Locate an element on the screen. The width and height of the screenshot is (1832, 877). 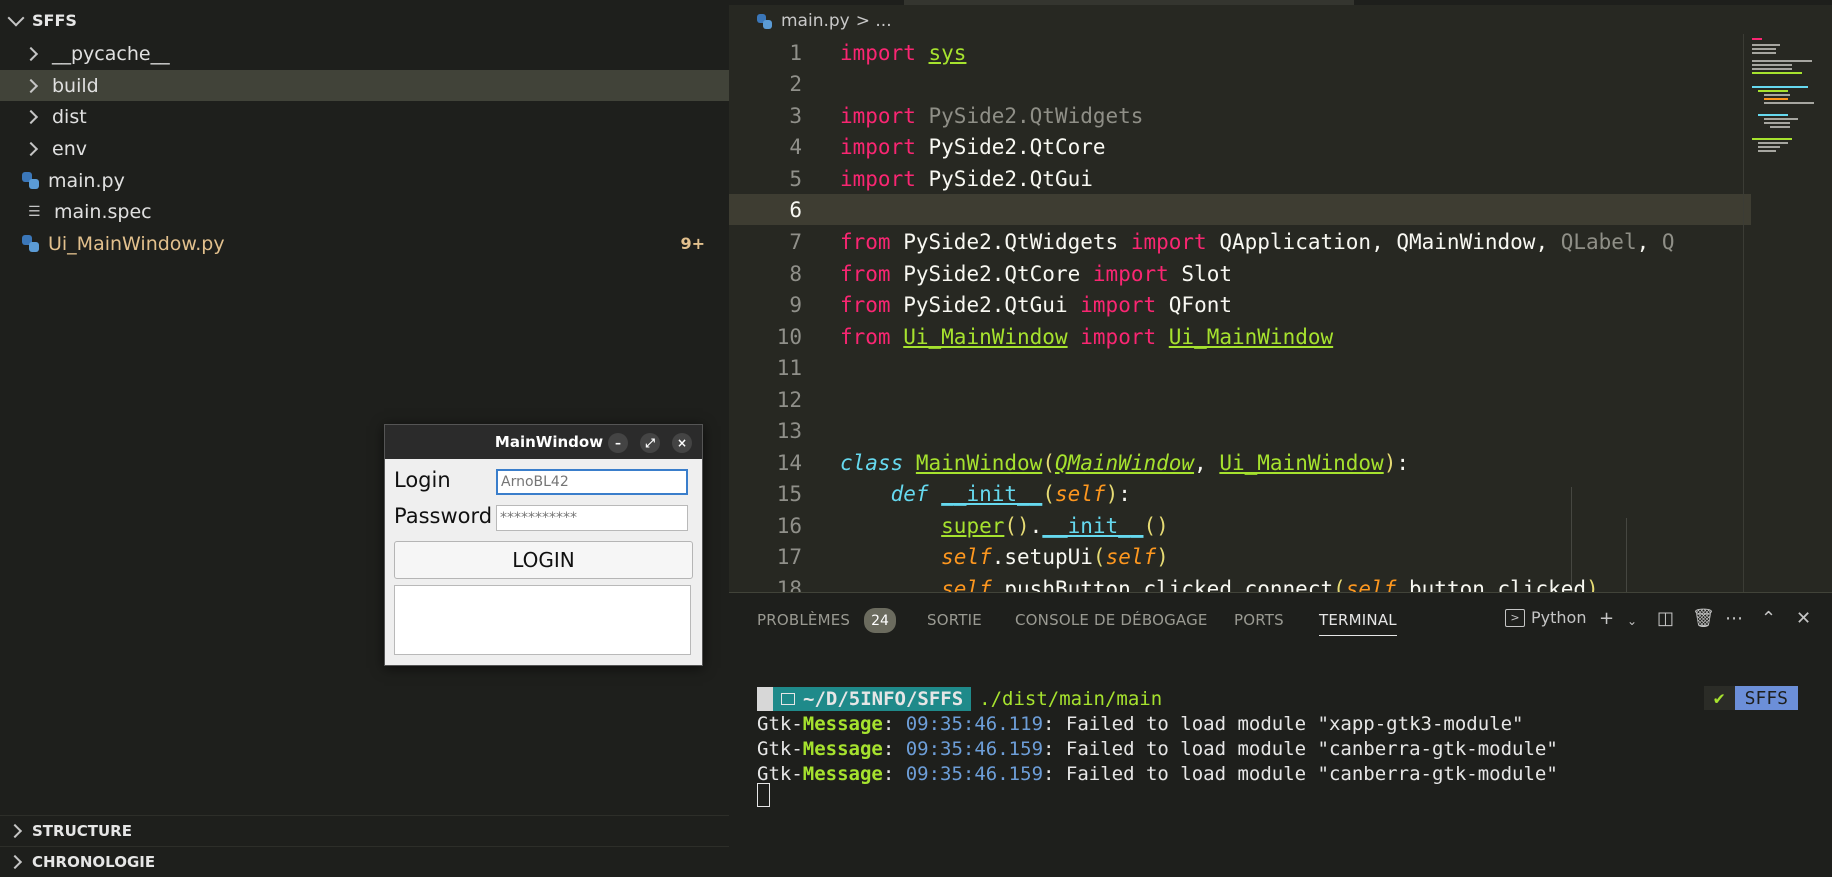
tab-console-debogage: CONSOLE DE DÉBOGAGE is located at coordinates (1111, 620).